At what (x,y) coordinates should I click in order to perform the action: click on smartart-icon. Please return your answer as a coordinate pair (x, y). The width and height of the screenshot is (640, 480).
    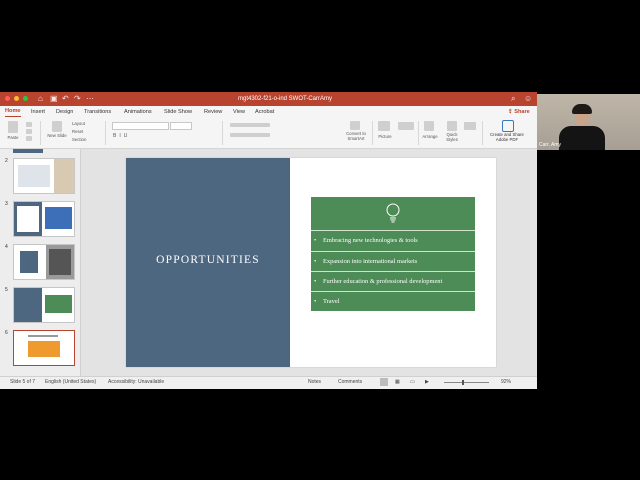
    Looking at the image, I should click on (355, 125).